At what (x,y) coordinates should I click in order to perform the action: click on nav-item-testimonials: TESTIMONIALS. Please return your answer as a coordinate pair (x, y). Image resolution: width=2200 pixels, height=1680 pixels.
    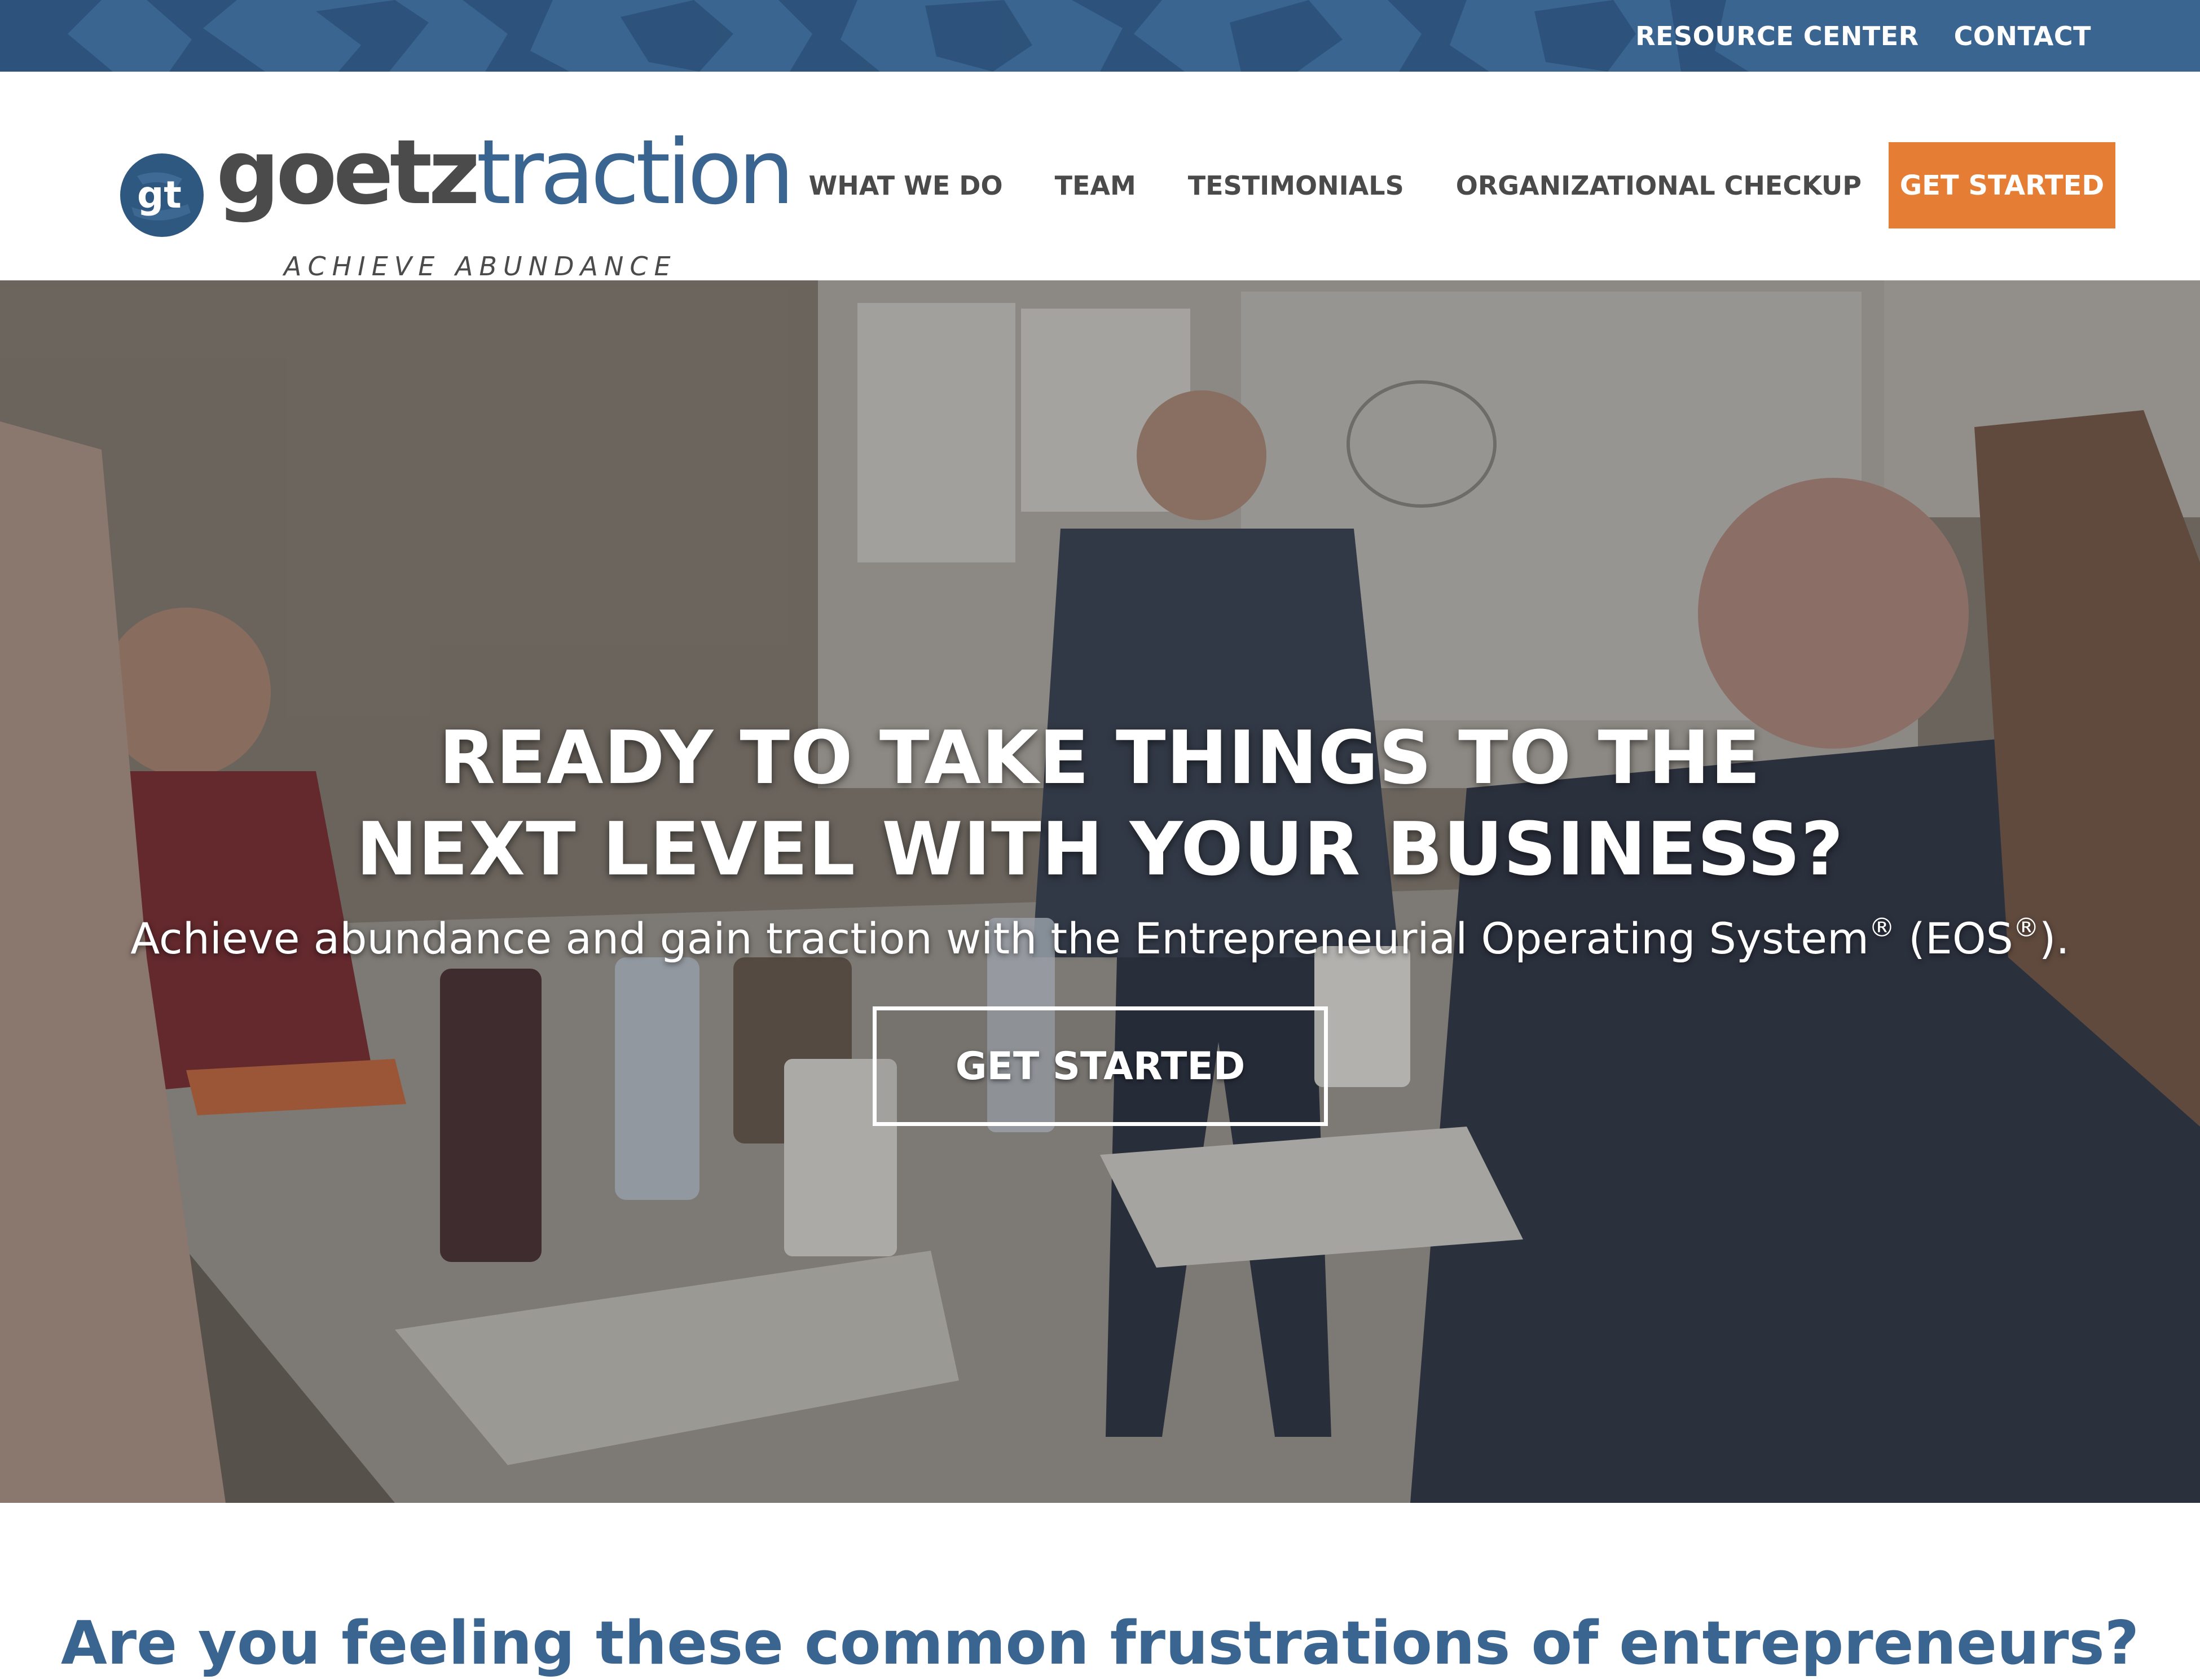
    Looking at the image, I should click on (1296, 185).